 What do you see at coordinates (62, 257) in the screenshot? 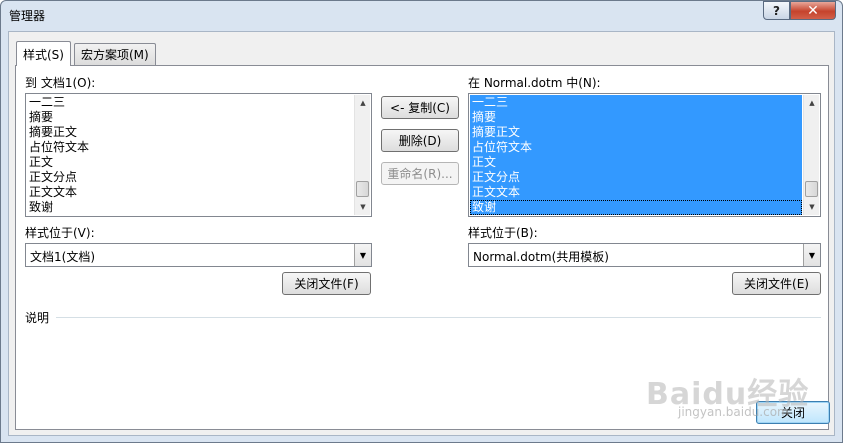
I see `left-styles-in-value: 文档1(文档)` at bounding box center [62, 257].